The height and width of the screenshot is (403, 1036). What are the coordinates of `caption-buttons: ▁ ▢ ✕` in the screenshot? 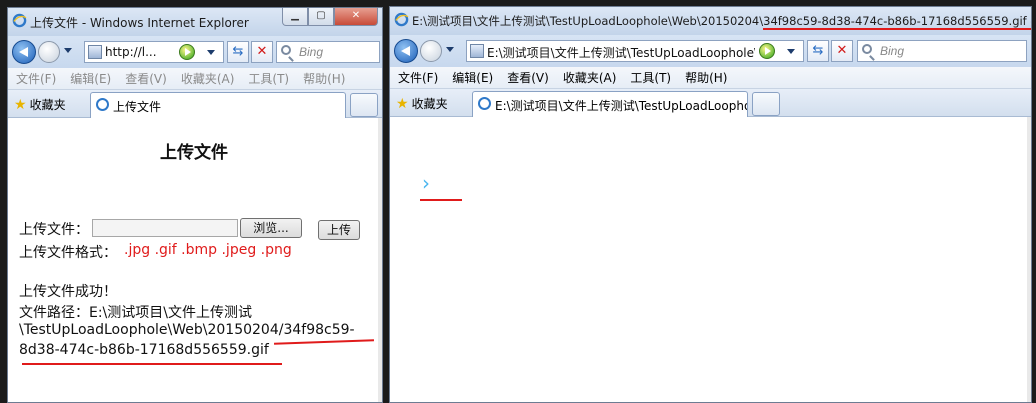 It's located at (330, 17).